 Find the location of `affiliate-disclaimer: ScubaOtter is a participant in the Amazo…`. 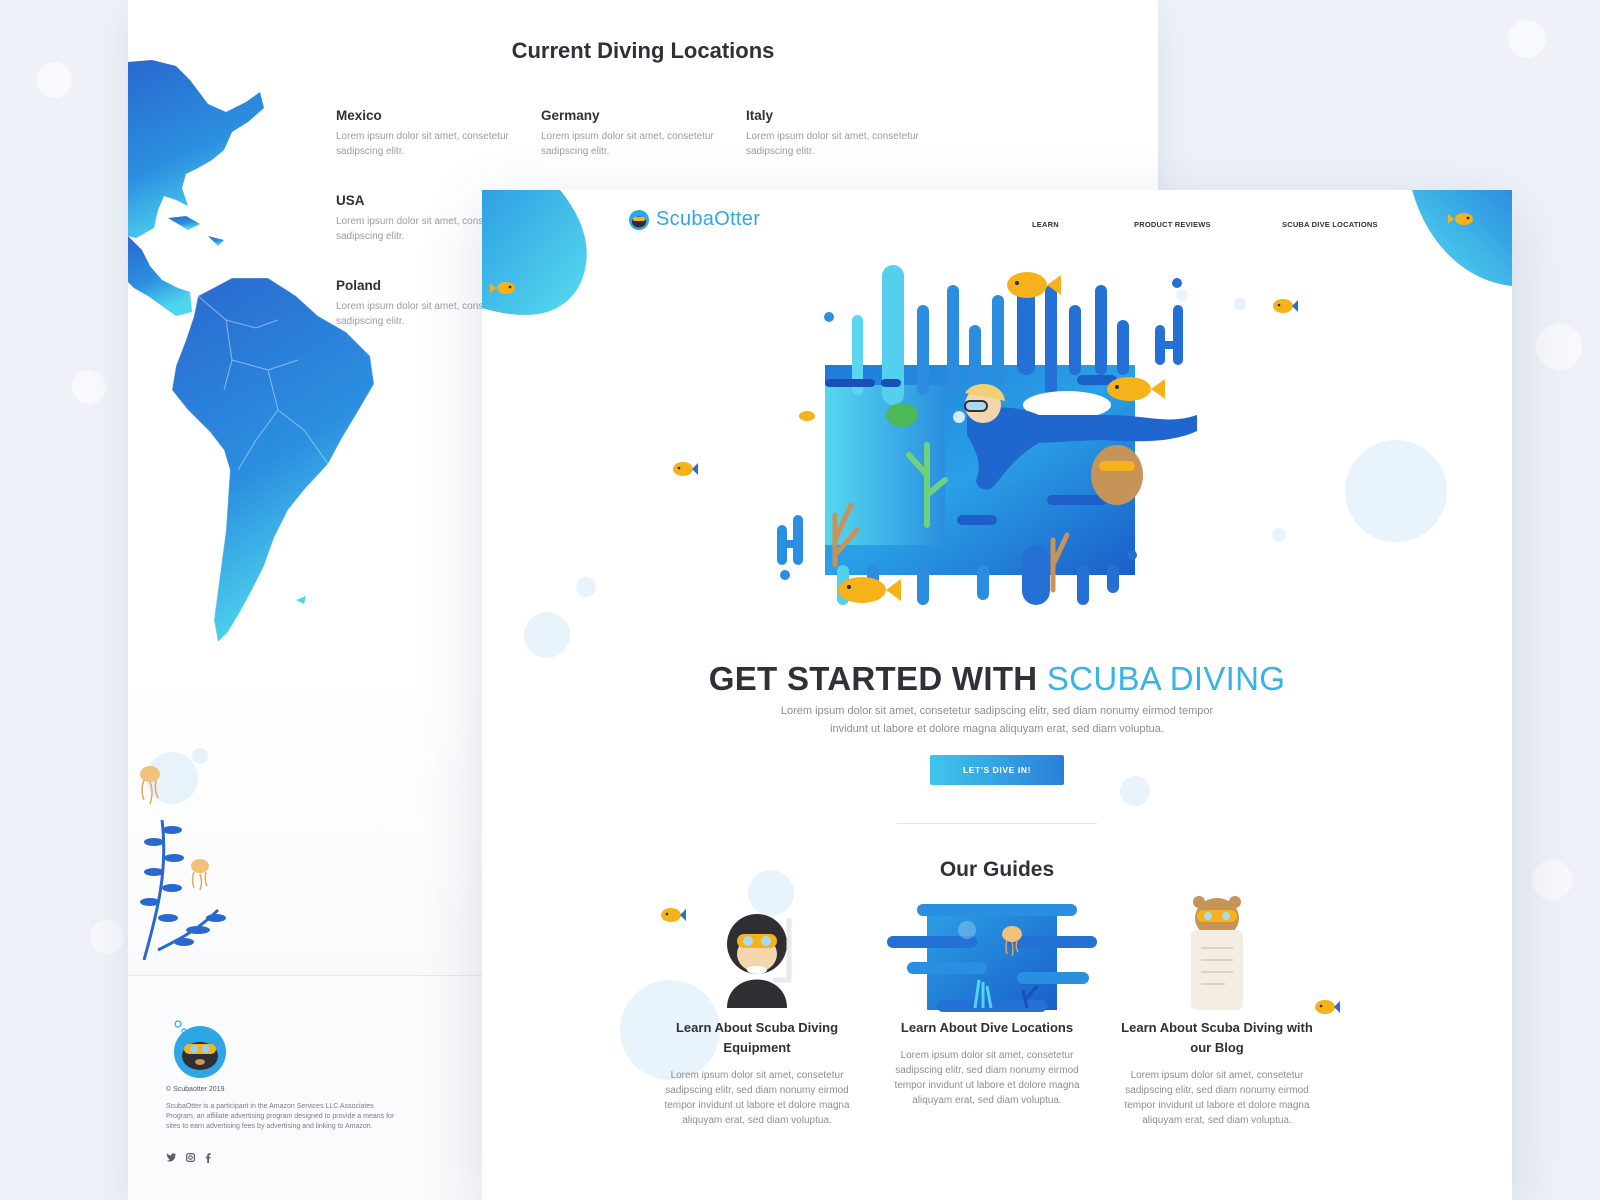

affiliate-disclaimer: ScubaOtter is a participant in the Amazo… is located at coordinates (280, 1116).